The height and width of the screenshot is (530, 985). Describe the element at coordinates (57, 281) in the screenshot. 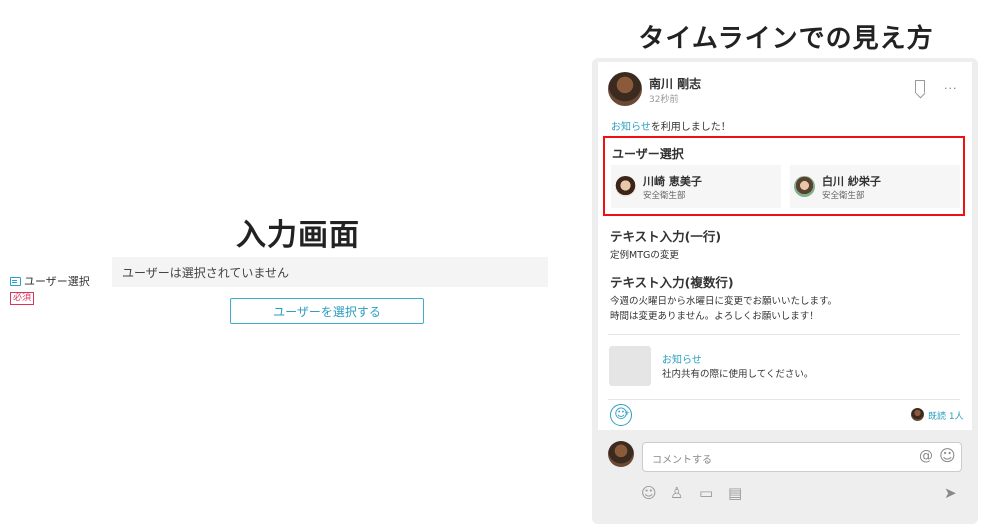

I see `field-label-text: ユーザー選択` at that location.